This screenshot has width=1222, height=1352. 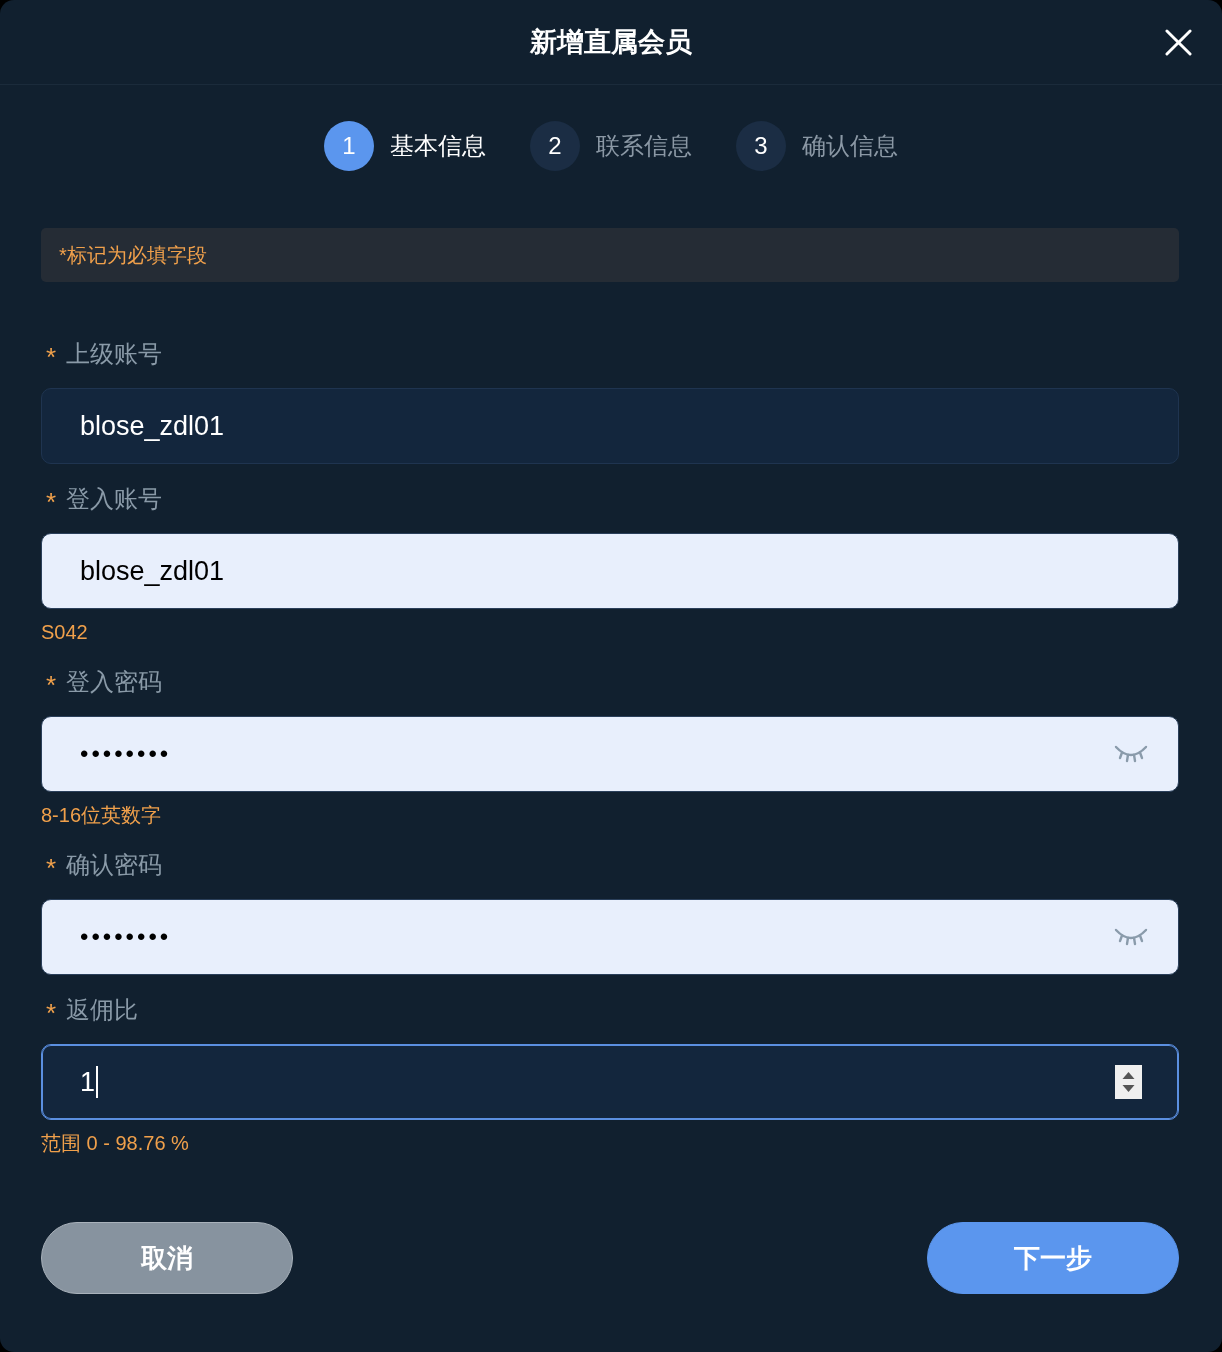 I want to click on field-hint: 范围 0 - 98.76 %, so click(x=115, y=1143).